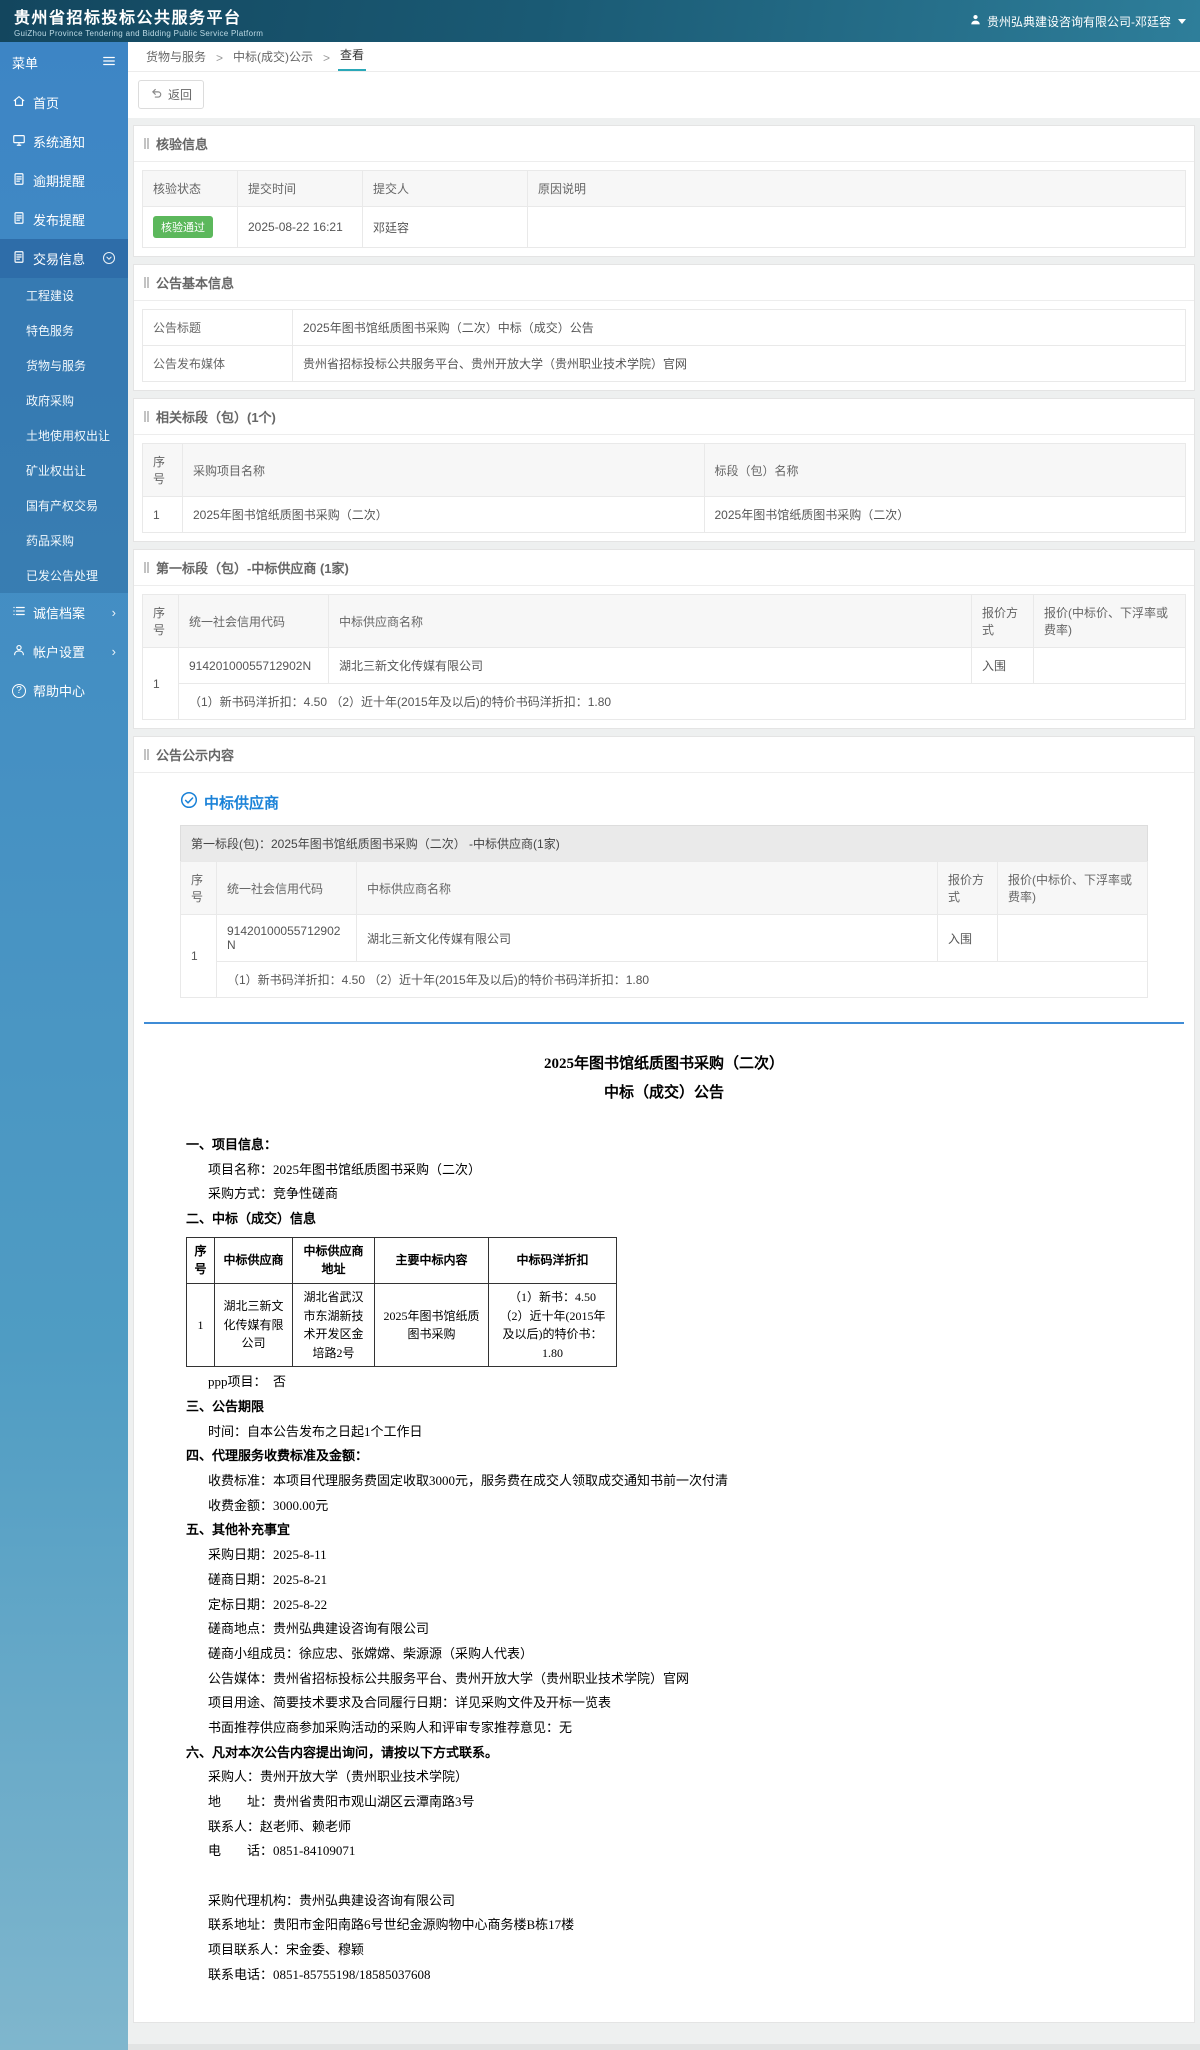 This screenshot has height=2050, width=1200. I want to click on submenu-item-state-property: 国有产权交易, so click(64, 505).